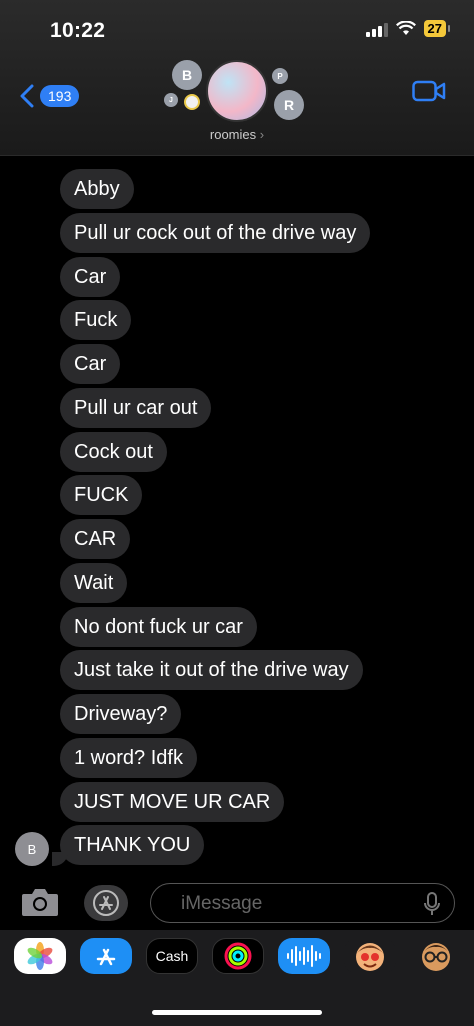  I want to click on avatar-j: J, so click(171, 100).